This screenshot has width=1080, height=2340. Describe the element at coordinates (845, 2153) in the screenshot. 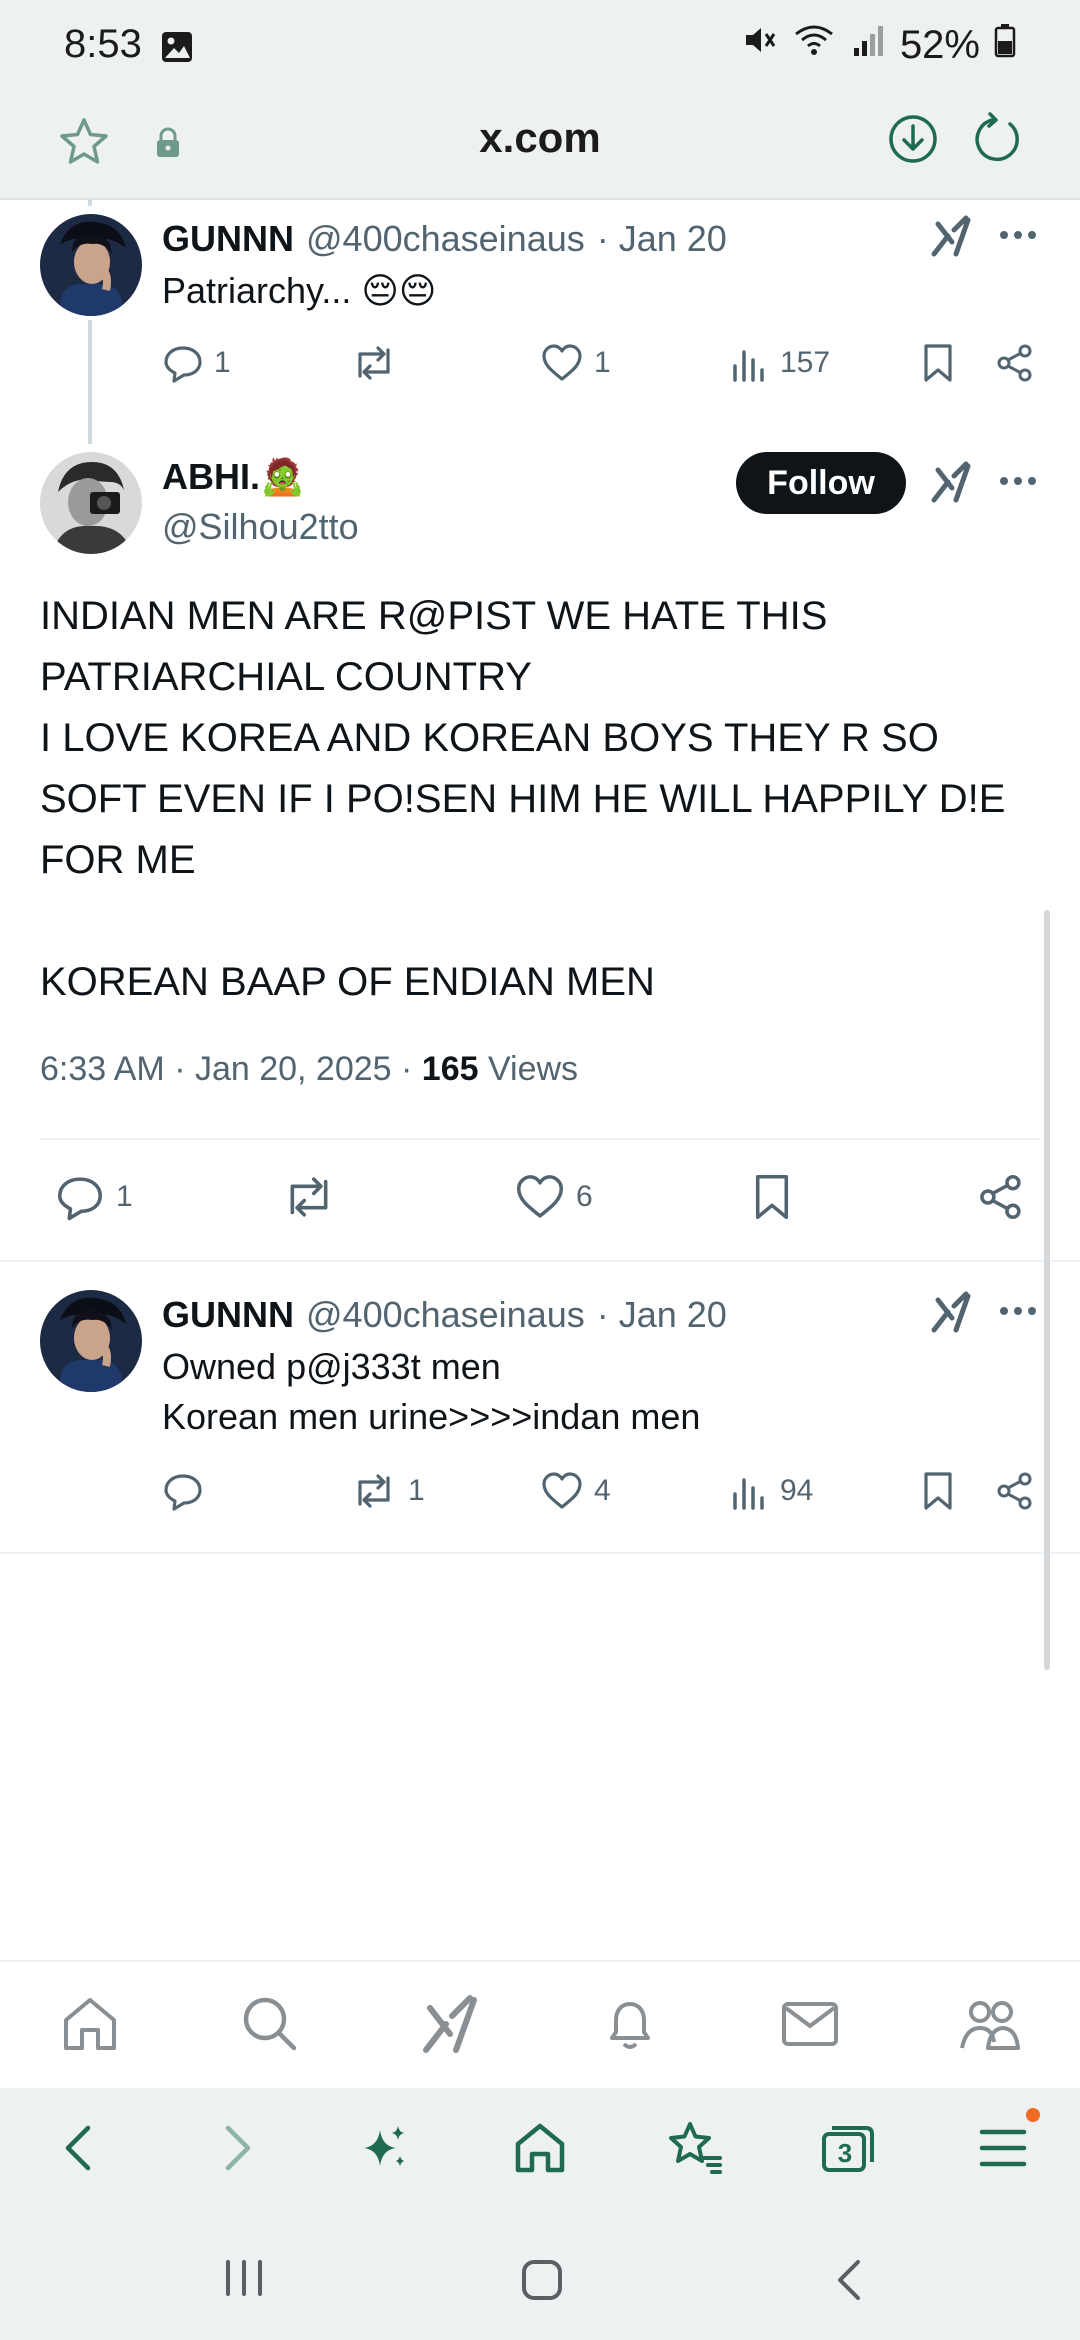

I see `tabs-count: 3` at that location.